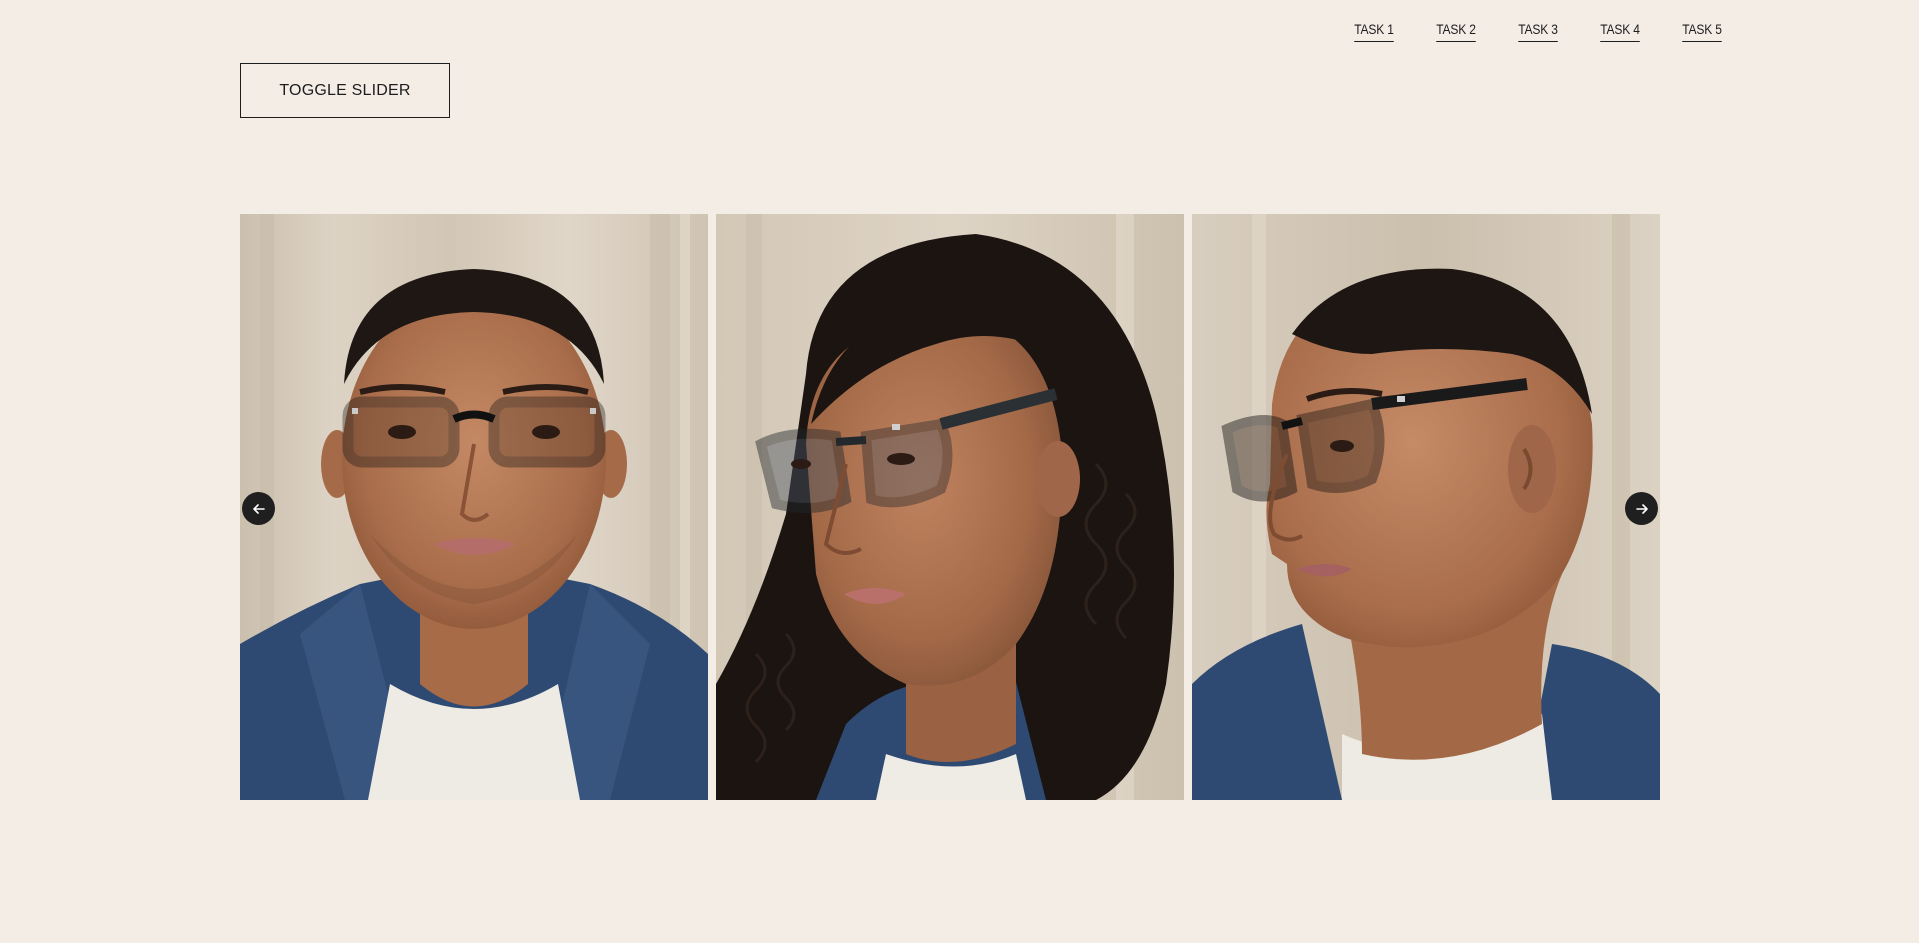 Image resolution: width=1919 pixels, height=943 pixels. Describe the element at coordinates (1620, 32) in the screenshot. I see `nav-task-4: TASK 4` at that location.